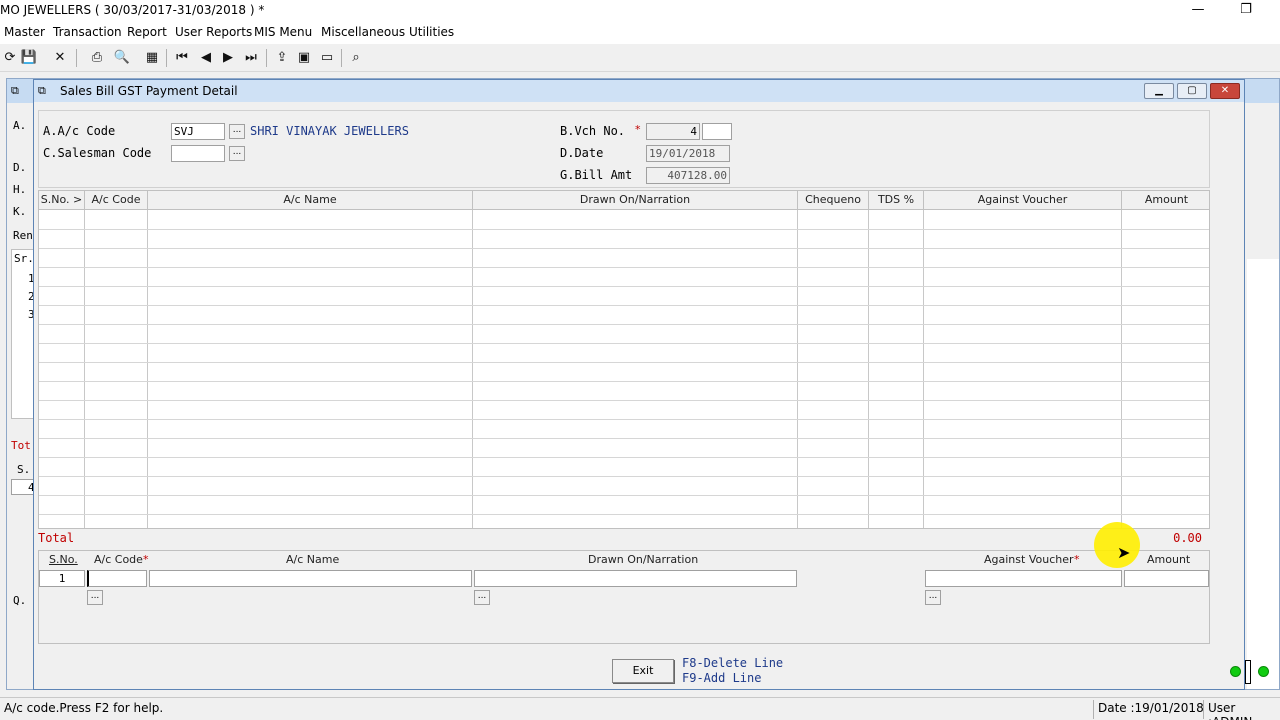 The height and width of the screenshot is (720, 1280). What do you see at coordinates (327, 58) in the screenshot?
I see `monitor-icon: ▭` at bounding box center [327, 58].